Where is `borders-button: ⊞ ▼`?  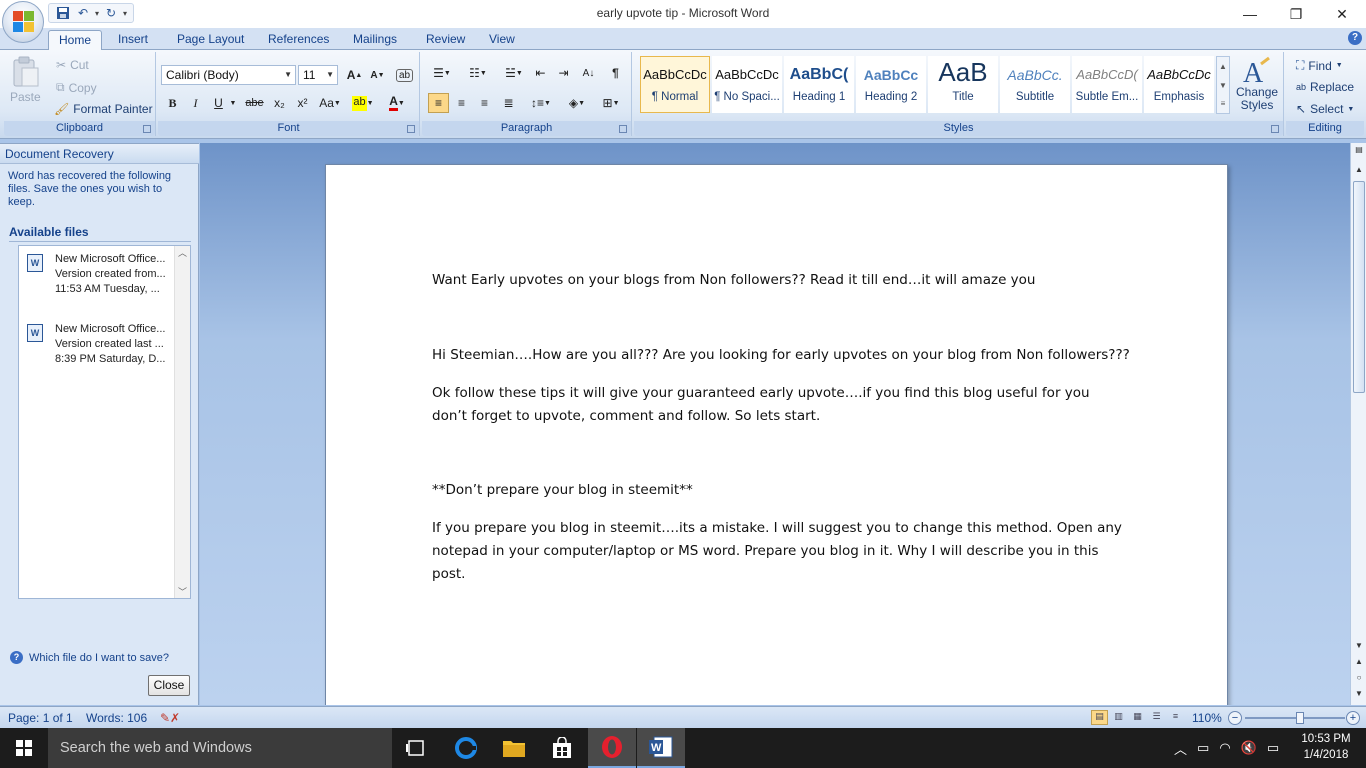 borders-button: ⊞ ▼ is located at coordinates (611, 103).